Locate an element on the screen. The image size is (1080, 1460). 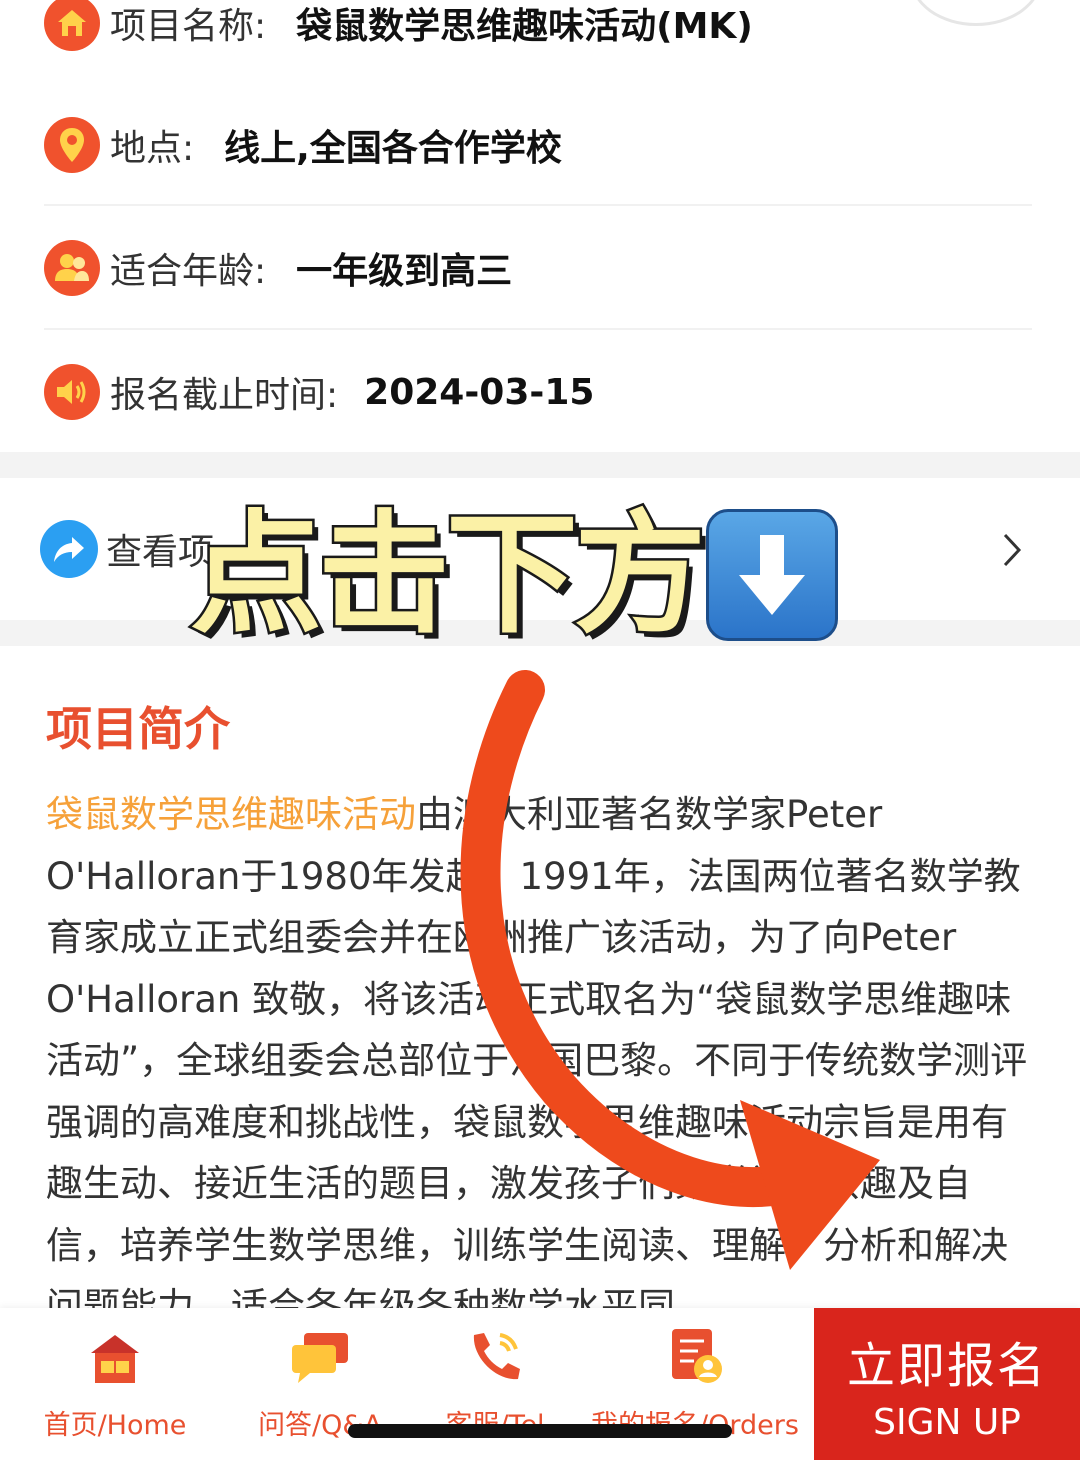
location-pin-icon is located at coordinates (72, 145).